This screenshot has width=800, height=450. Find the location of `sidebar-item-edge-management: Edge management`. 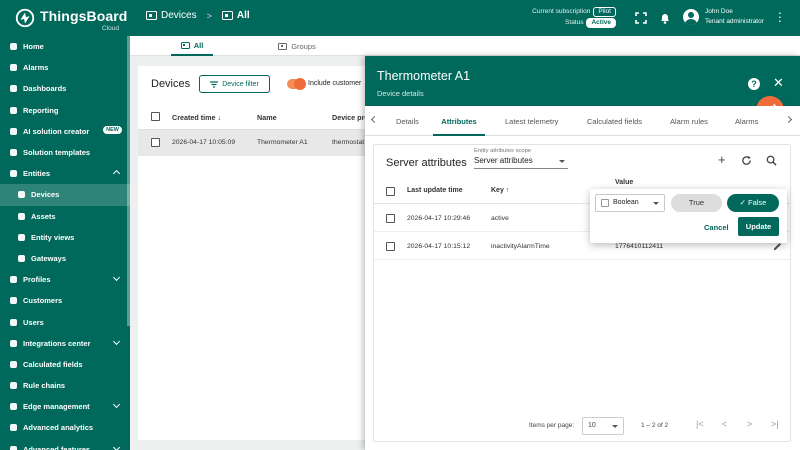

sidebar-item-edge-management: Edge management is located at coordinates (65, 406).